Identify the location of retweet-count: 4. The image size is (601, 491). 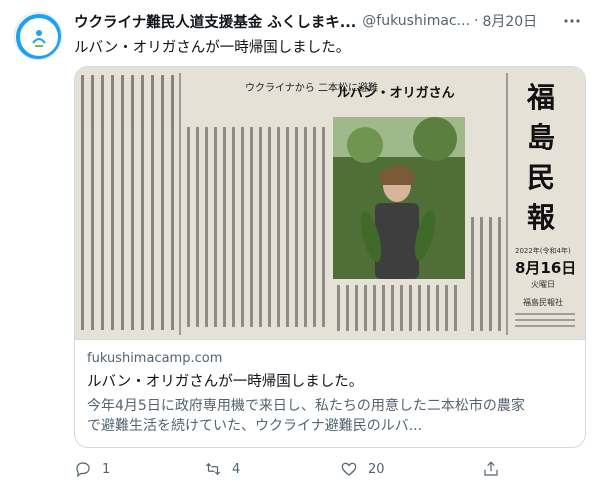
(236, 469).